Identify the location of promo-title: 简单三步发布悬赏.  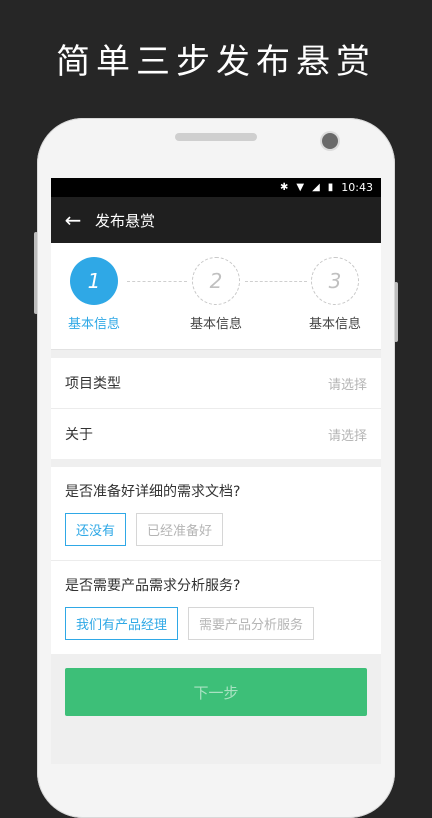
(216, 62).